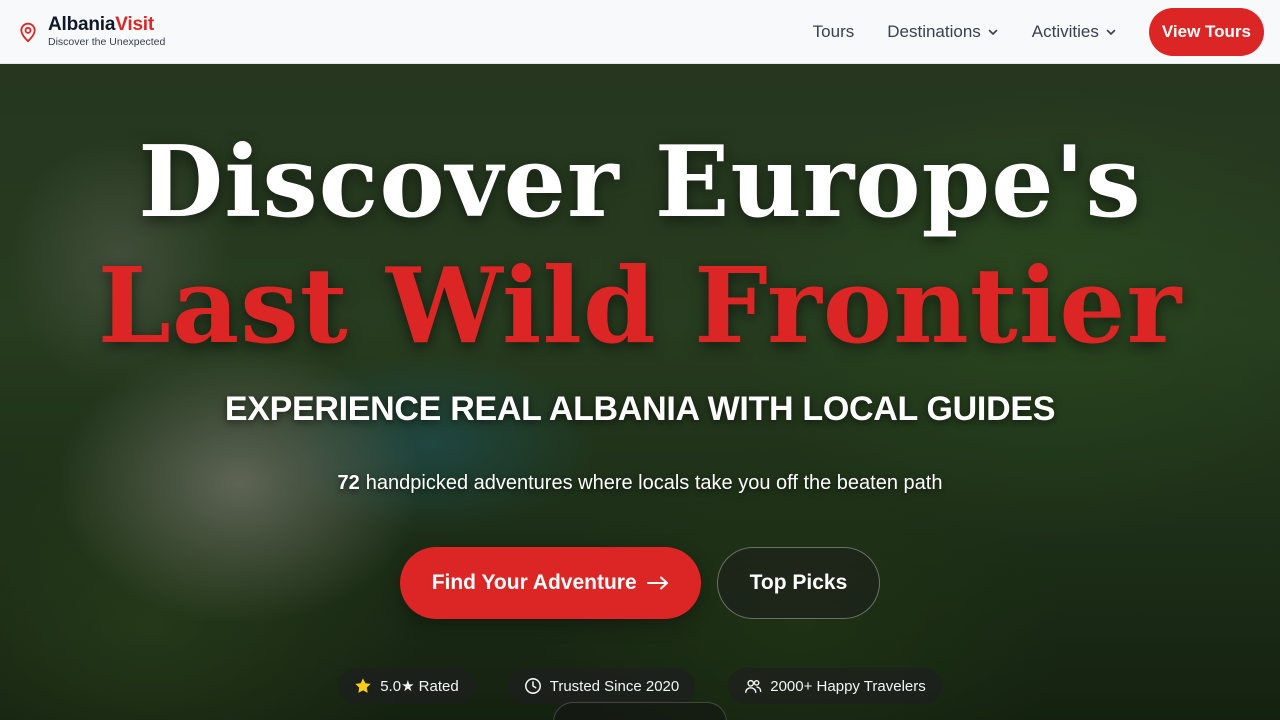 The width and height of the screenshot is (1280, 720). I want to click on nav-link-tours: Tours, so click(834, 32).